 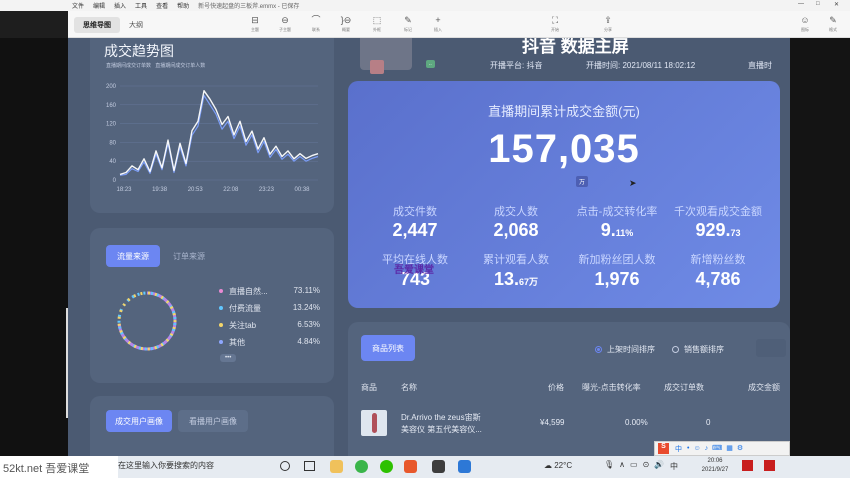 I want to click on format-panel-button: ✎ 格式, so click(x=833, y=23).